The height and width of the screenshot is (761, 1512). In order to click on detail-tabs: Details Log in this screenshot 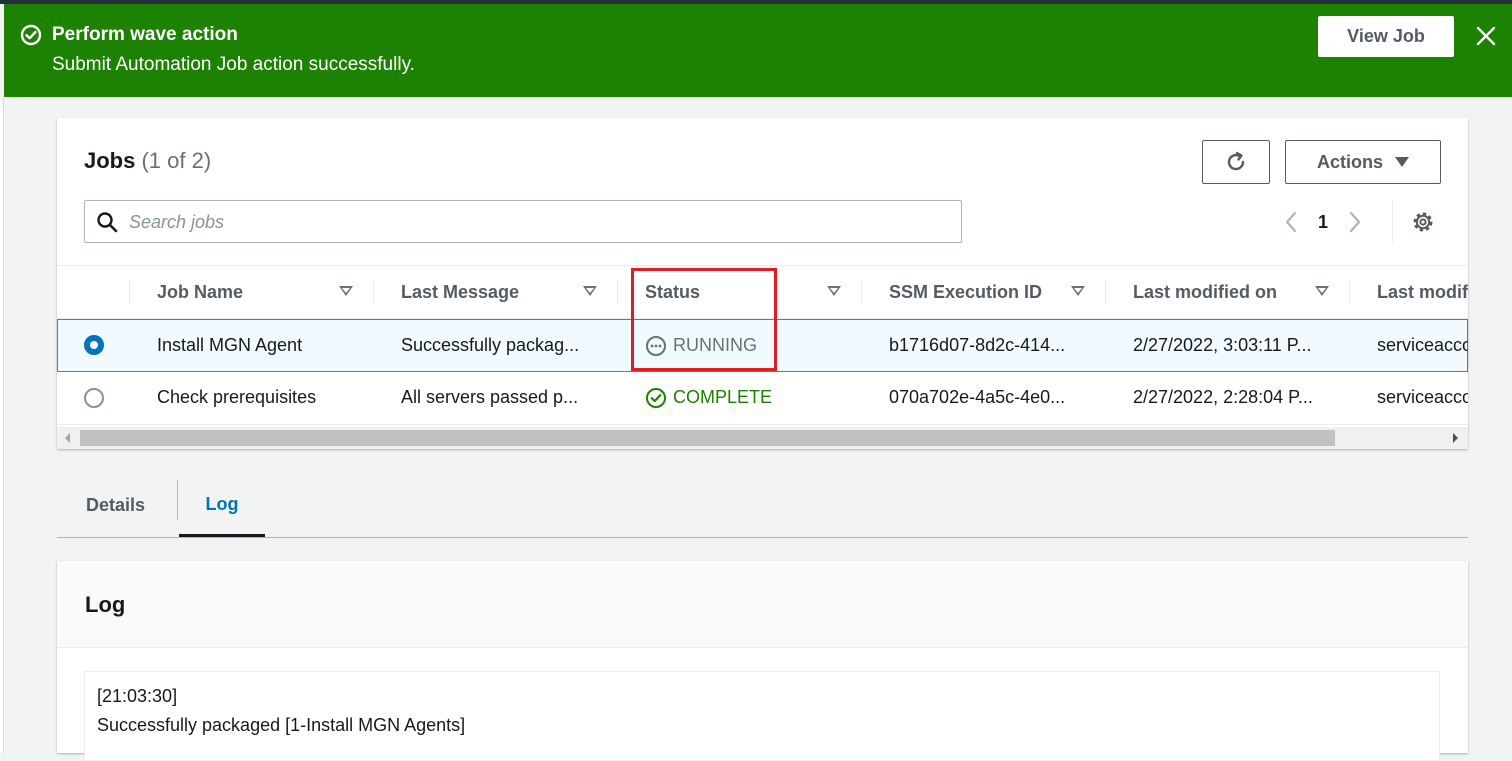, I will do `click(762, 506)`.